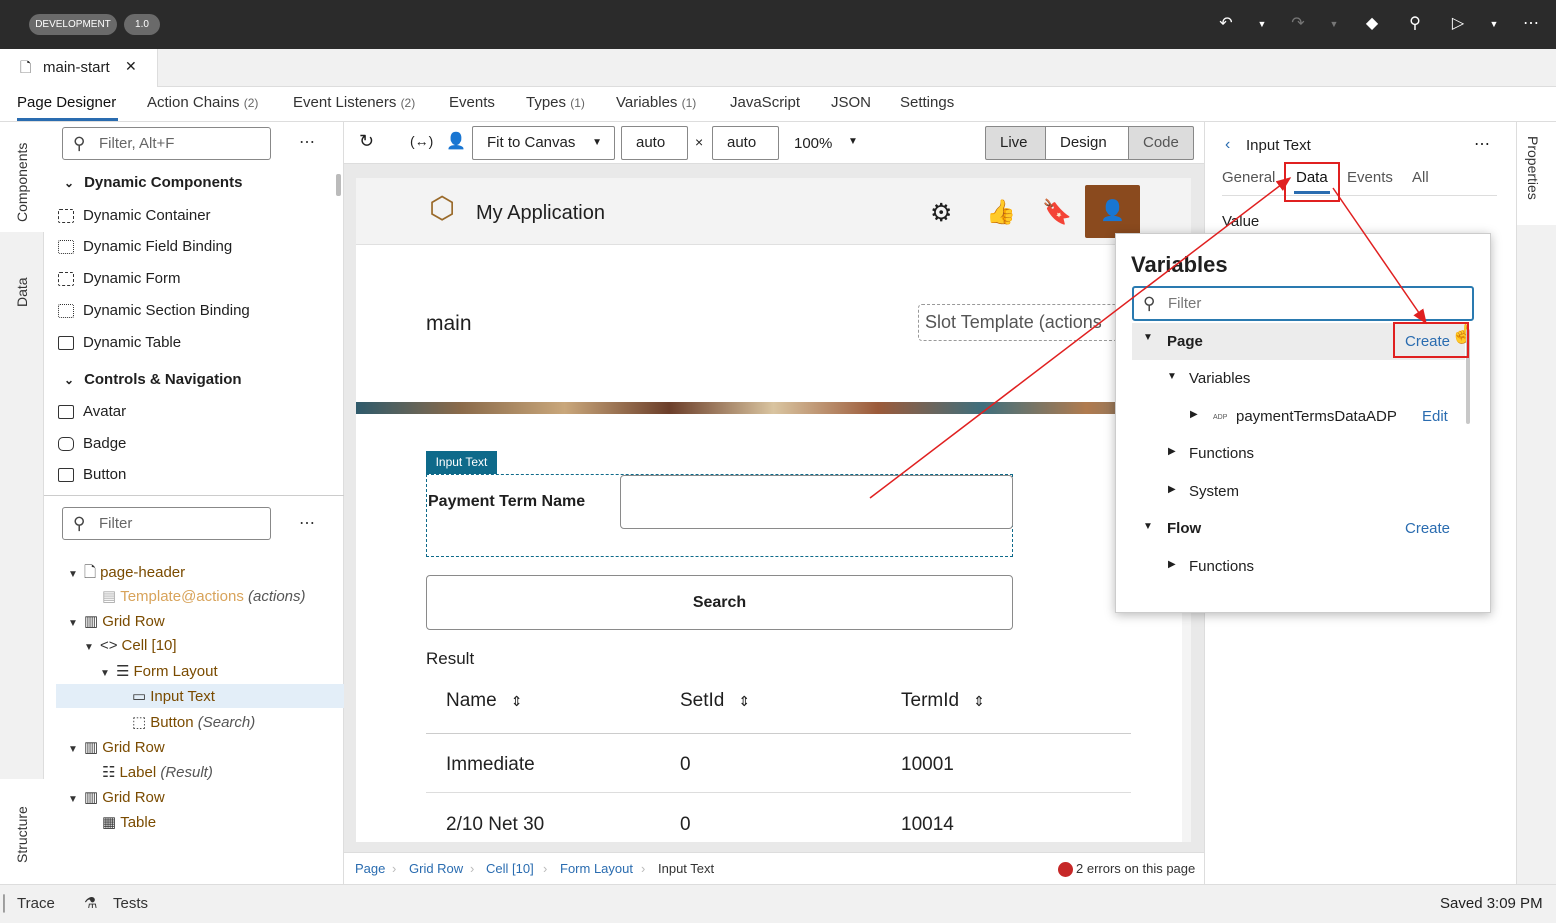 This screenshot has height=923, width=1556. What do you see at coordinates (130, 903) in the screenshot?
I see `tests-button: Tests` at bounding box center [130, 903].